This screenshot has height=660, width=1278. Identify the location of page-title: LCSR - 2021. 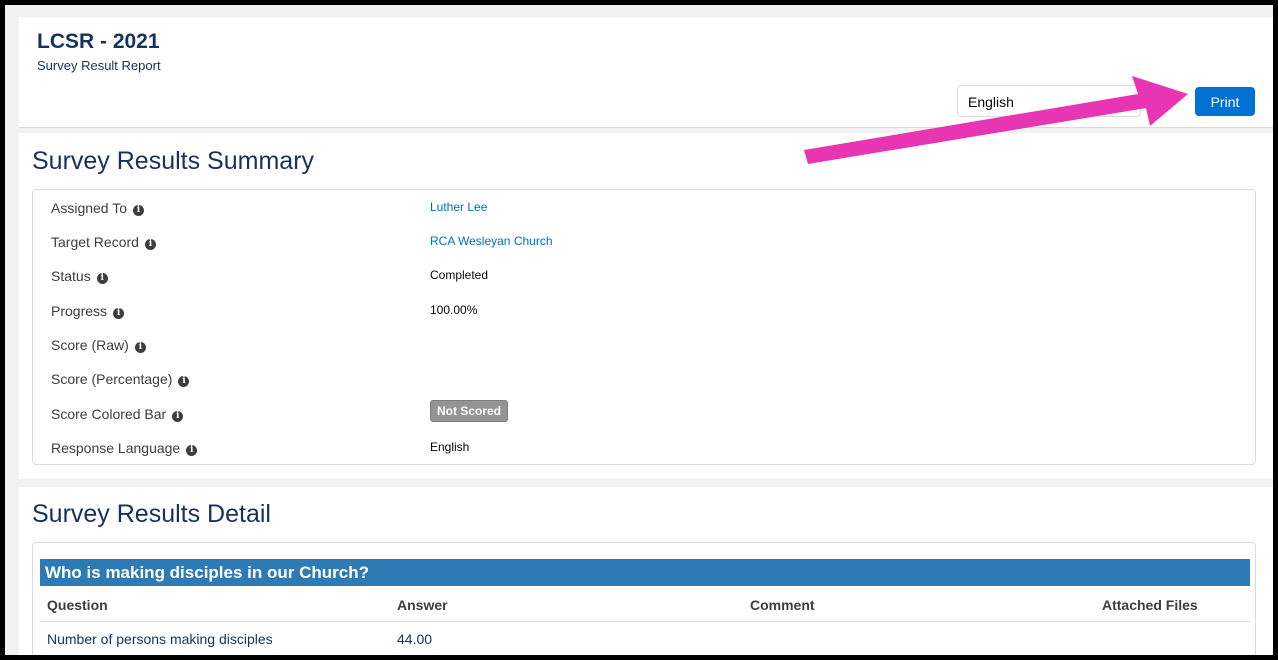
(98, 41).